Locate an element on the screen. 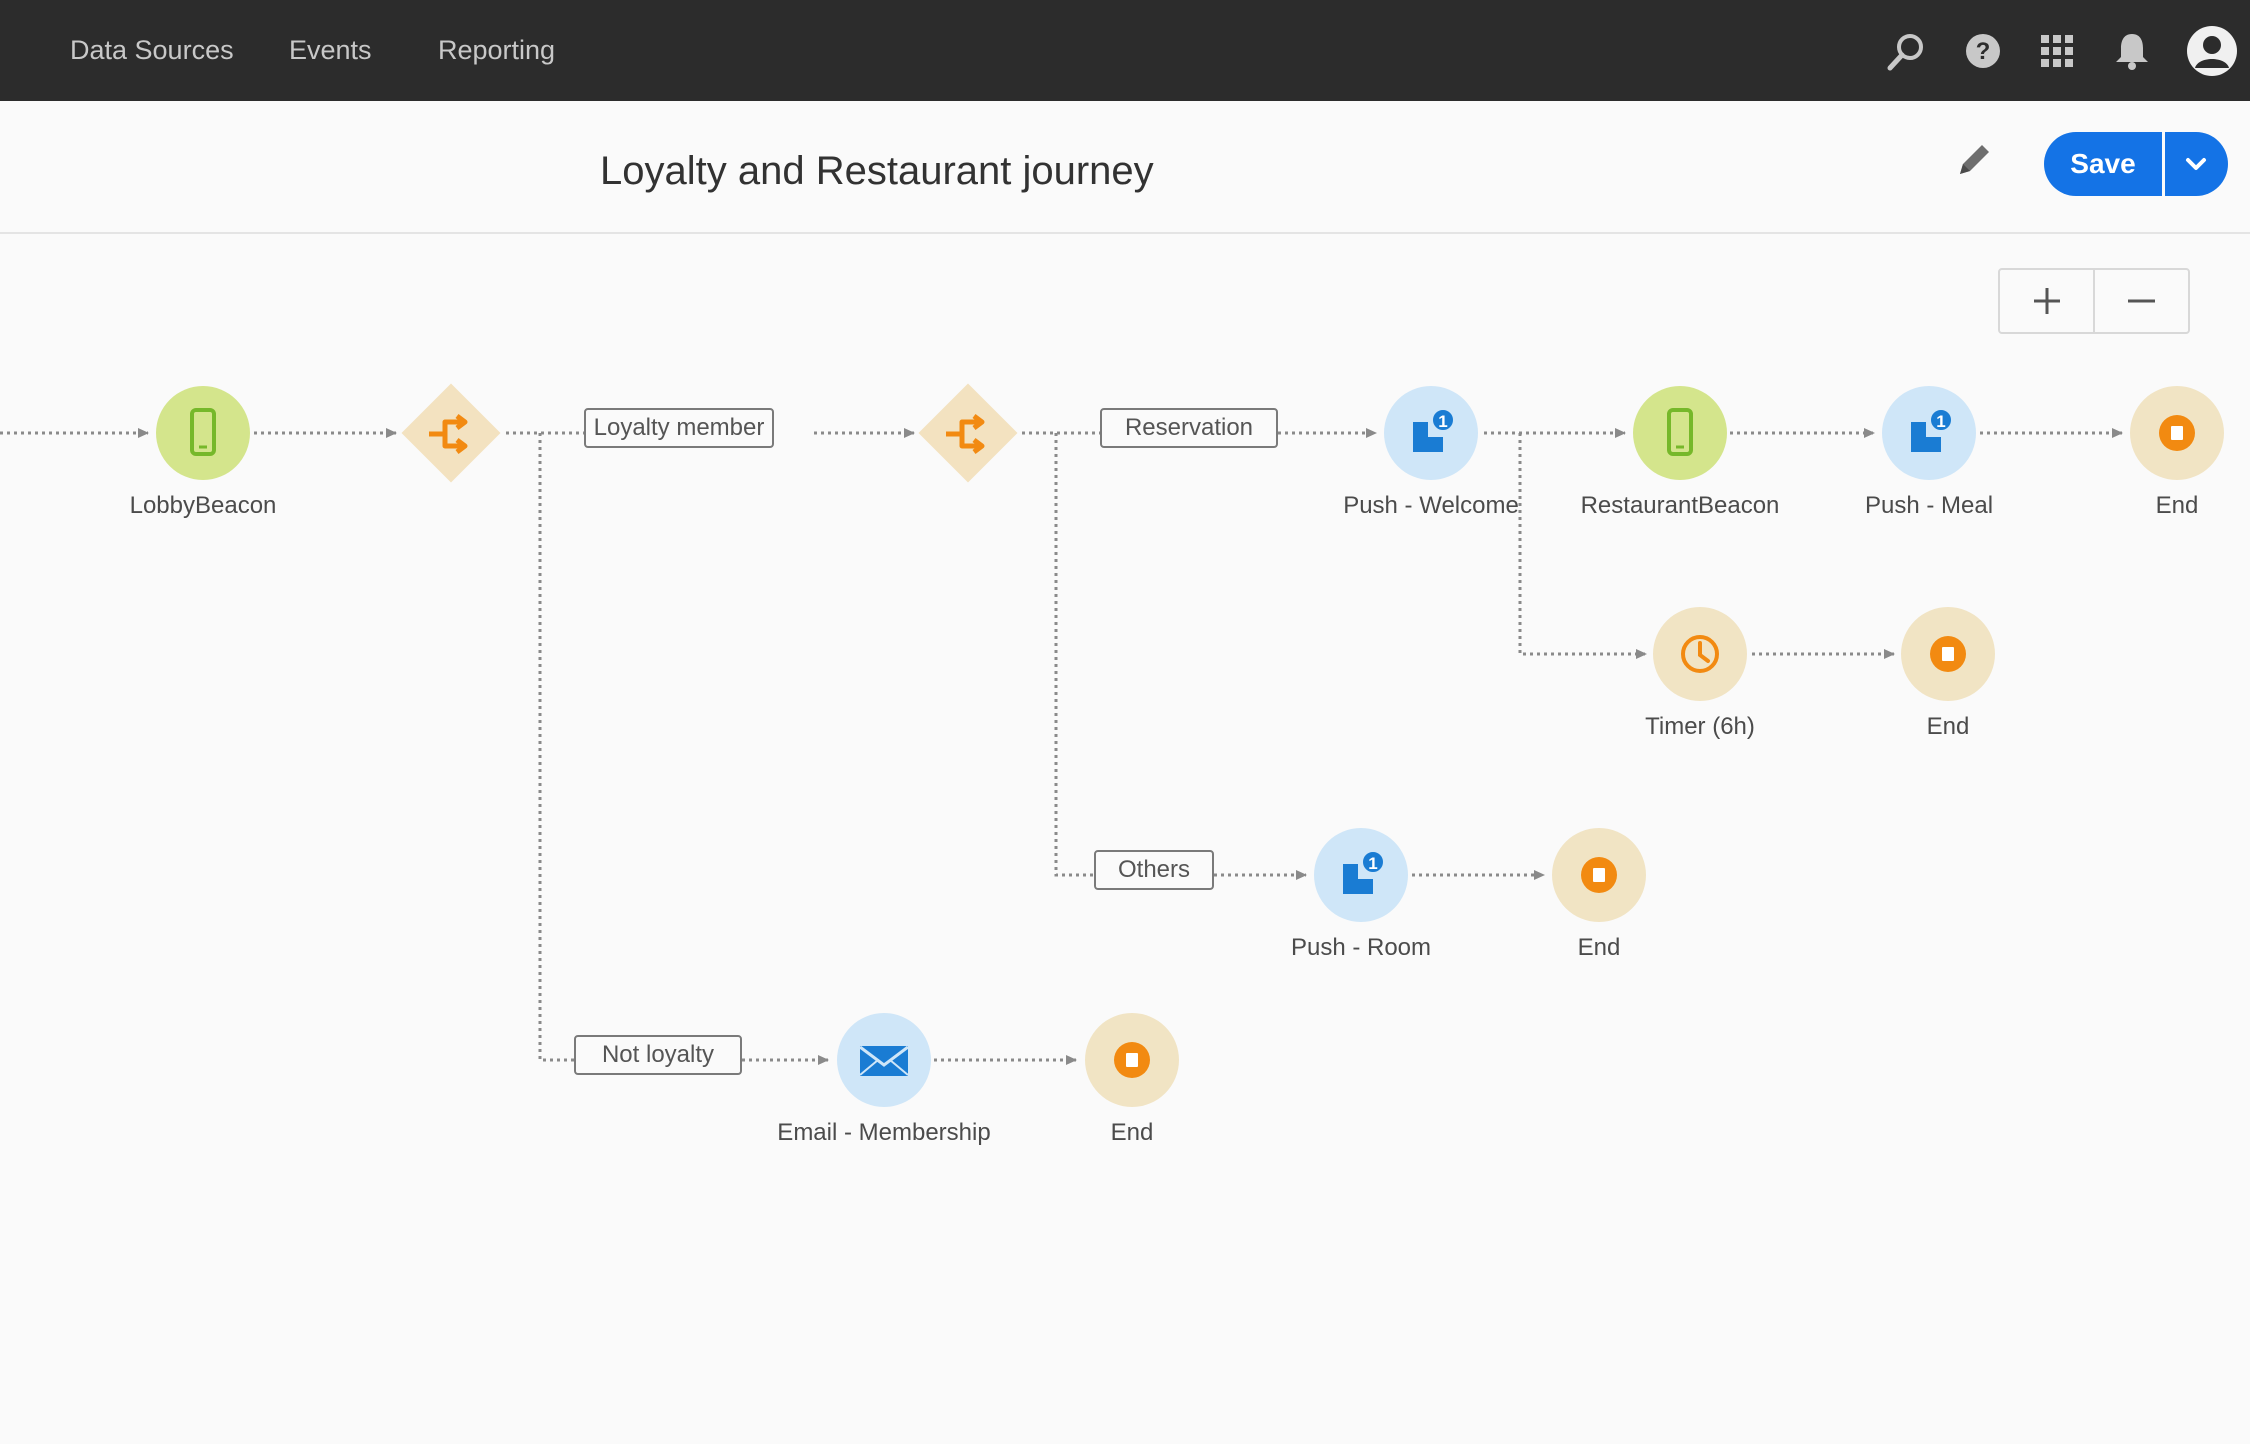 The width and height of the screenshot is (2250, 1444). push-meal-node: 1 is located at coordinates (1929, 433).